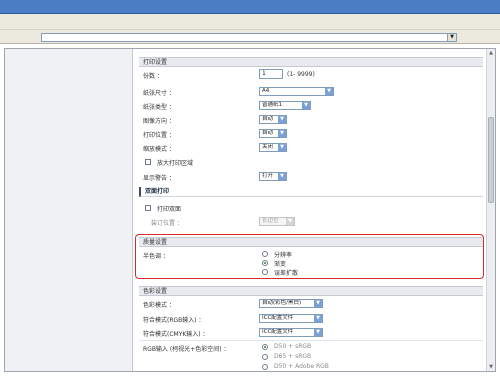  I want to click on color-mode-select: 自动(彩色/黑白) ▼, so click(291, 303).